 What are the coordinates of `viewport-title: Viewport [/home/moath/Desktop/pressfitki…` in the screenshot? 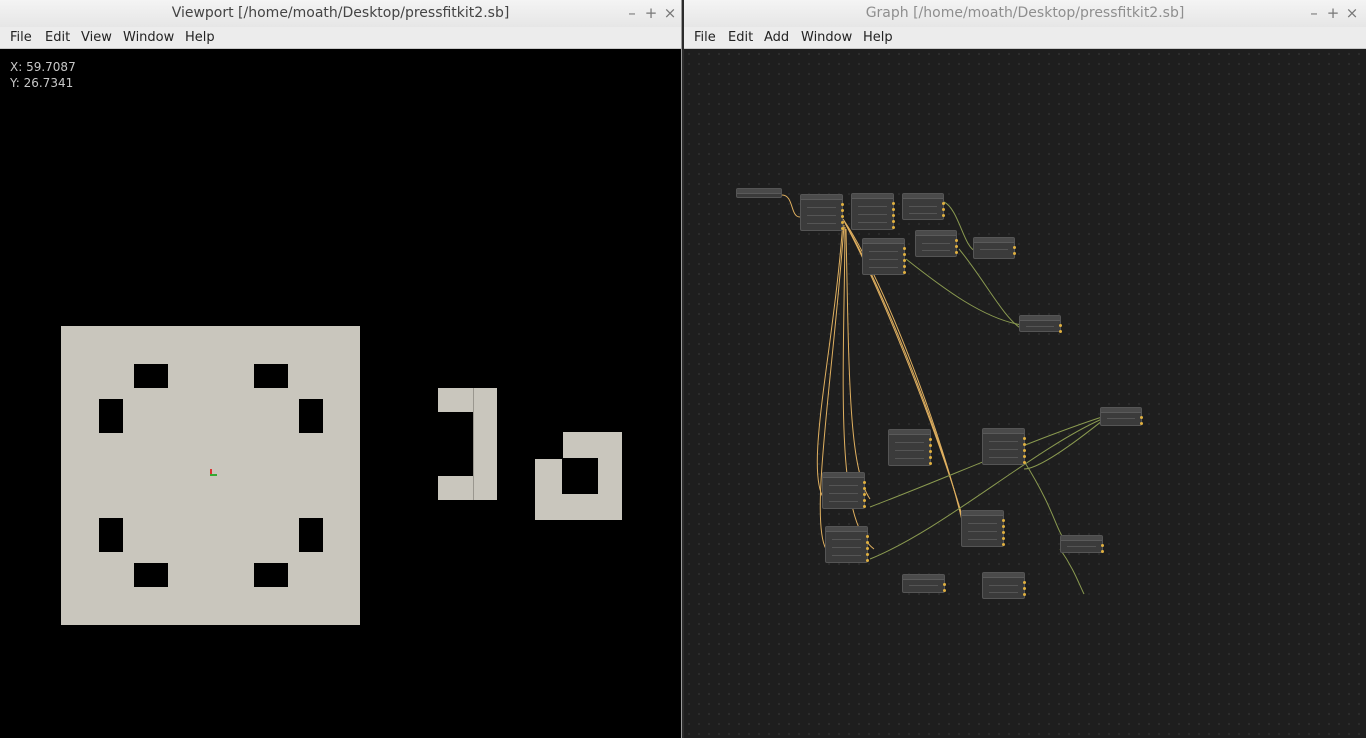 It's located at (340, 13).